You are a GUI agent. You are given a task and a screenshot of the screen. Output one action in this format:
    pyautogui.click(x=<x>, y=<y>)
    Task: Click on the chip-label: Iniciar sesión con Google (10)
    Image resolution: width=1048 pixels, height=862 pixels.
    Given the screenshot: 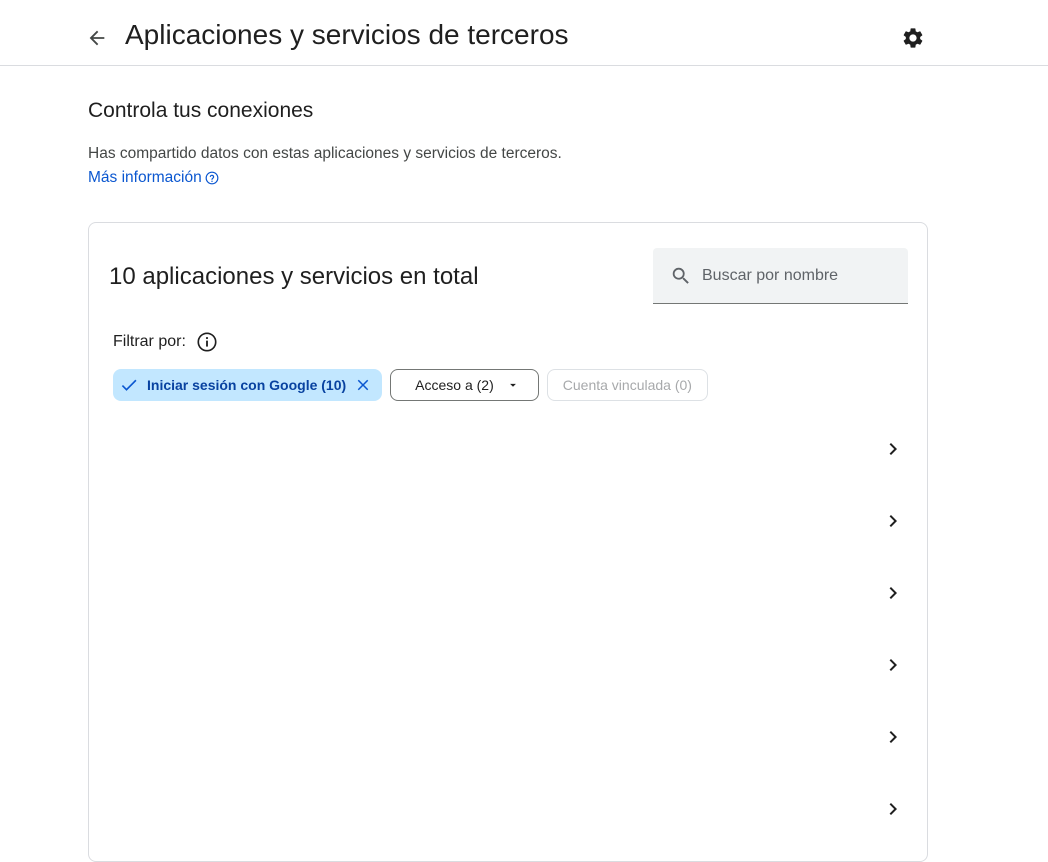 What is the action you would take?
    pyautogui.click(x=247, y=385)
    